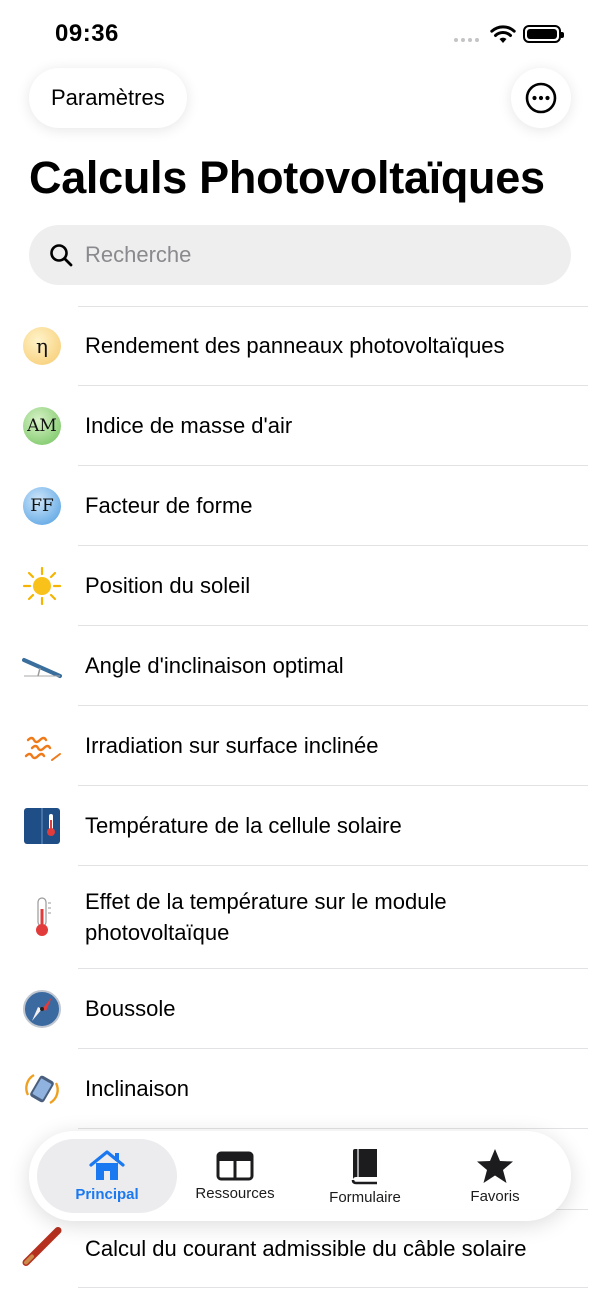  I want to click on tab-principal: Principal, so click(107, 1176).